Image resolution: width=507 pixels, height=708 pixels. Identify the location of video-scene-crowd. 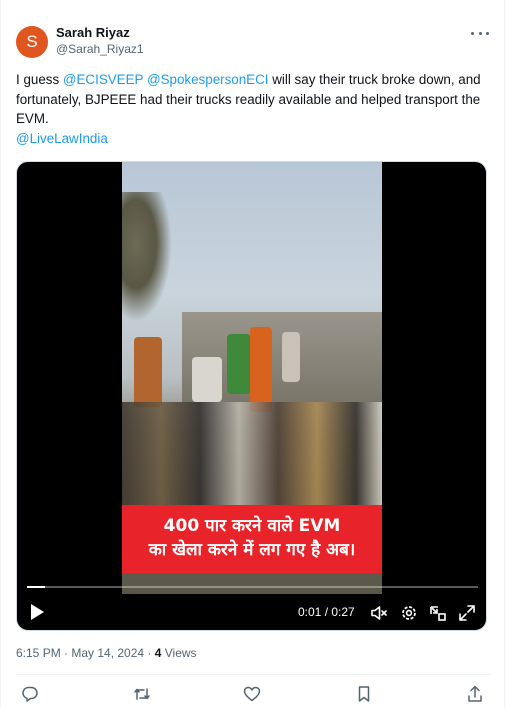
(252, 457).